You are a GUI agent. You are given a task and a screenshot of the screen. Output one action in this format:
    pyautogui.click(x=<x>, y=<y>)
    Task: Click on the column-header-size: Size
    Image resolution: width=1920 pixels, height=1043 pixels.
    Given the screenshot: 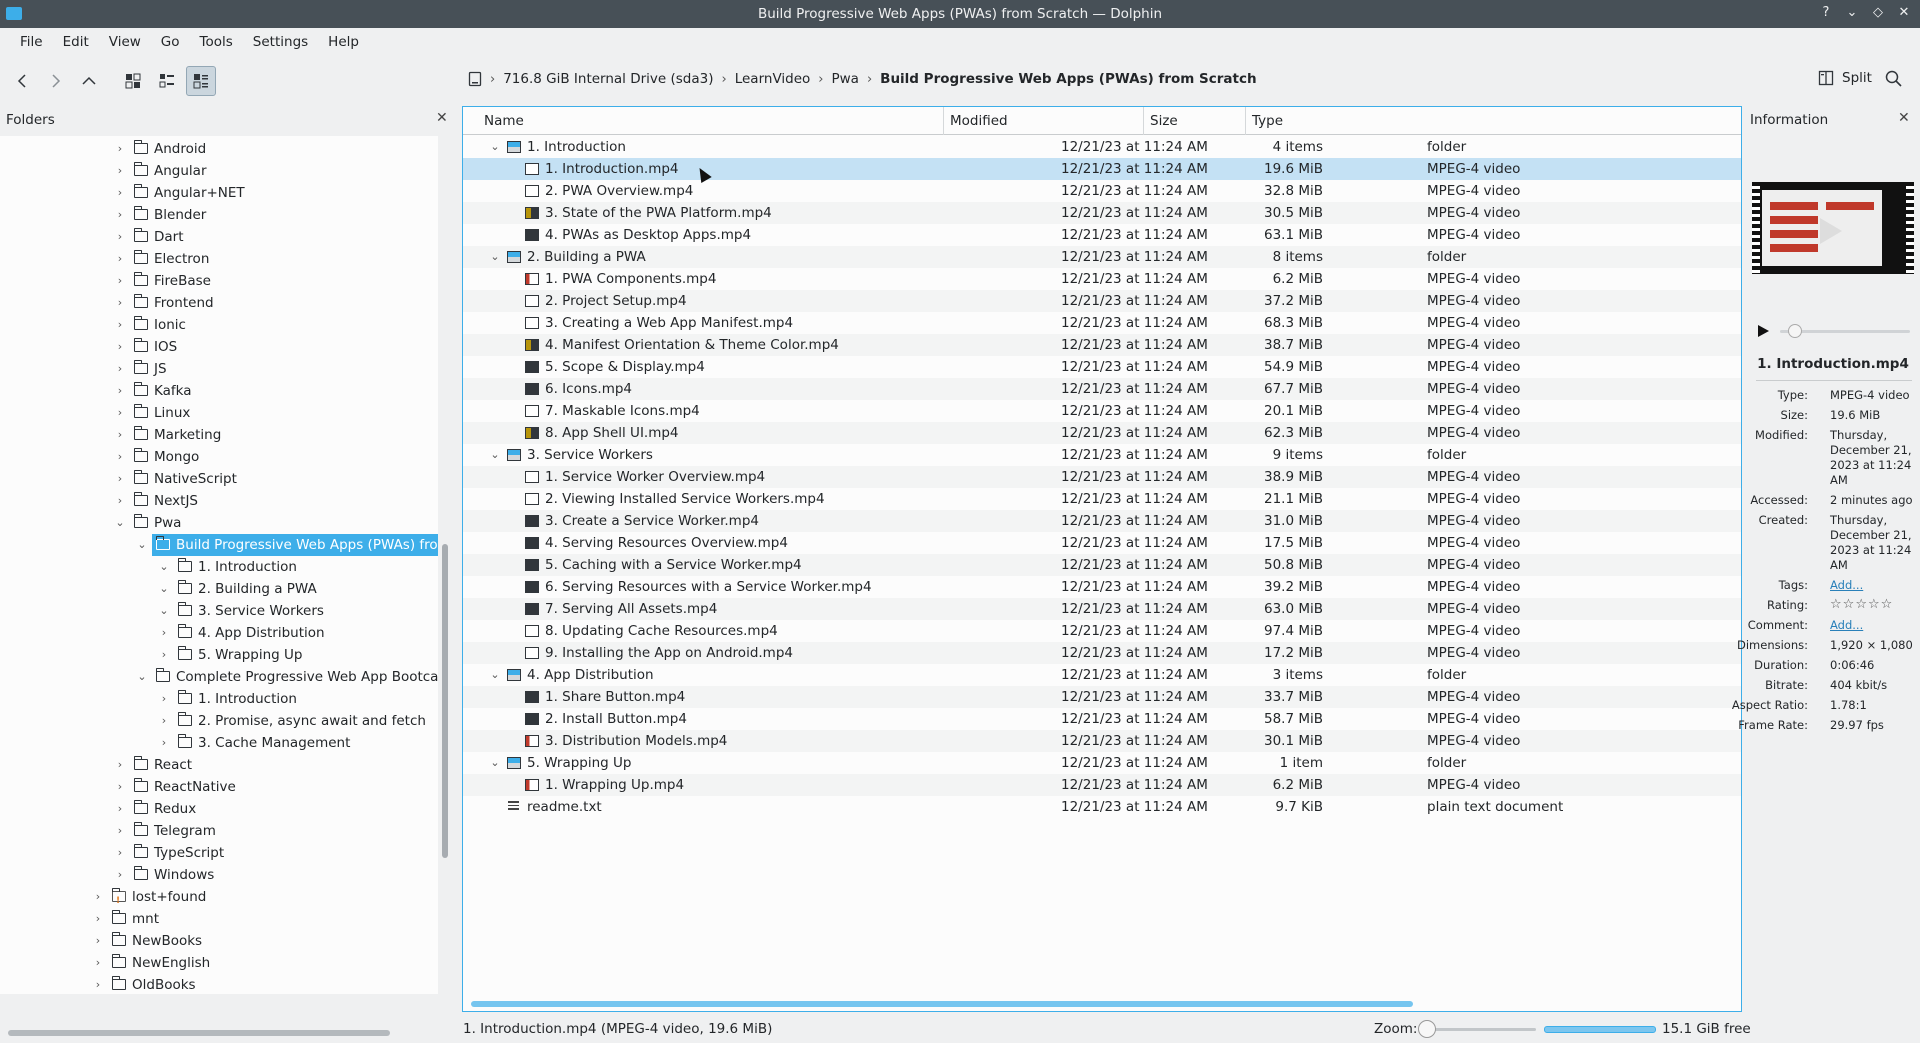 What is the action you would take?
    pyautogui.click(x=1195, y=121)
    